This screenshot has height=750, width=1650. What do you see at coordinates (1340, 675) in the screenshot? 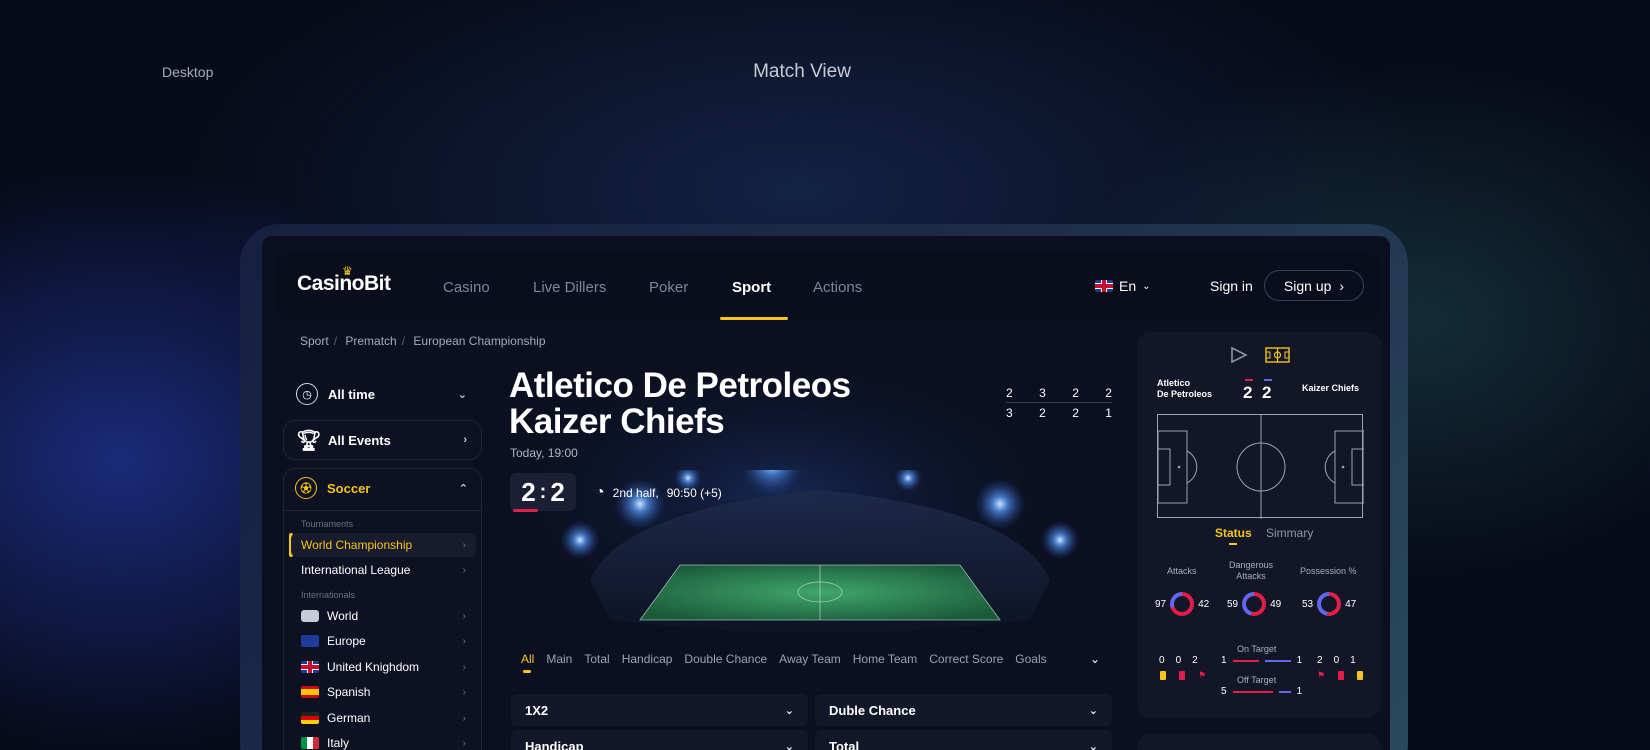
I see `away-cards-icons: ⚑` at bounding box center [1340, 675].